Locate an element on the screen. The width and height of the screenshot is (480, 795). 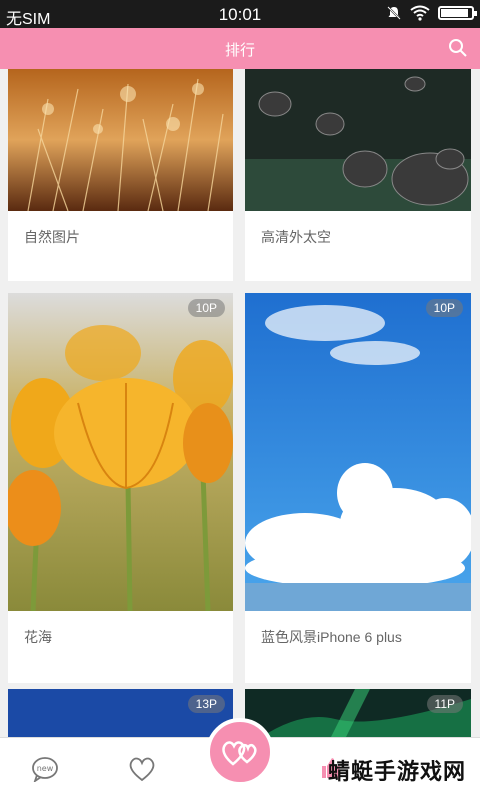
wallpaper-card-nature: 自然图片 is located at coordinates (120, 175).